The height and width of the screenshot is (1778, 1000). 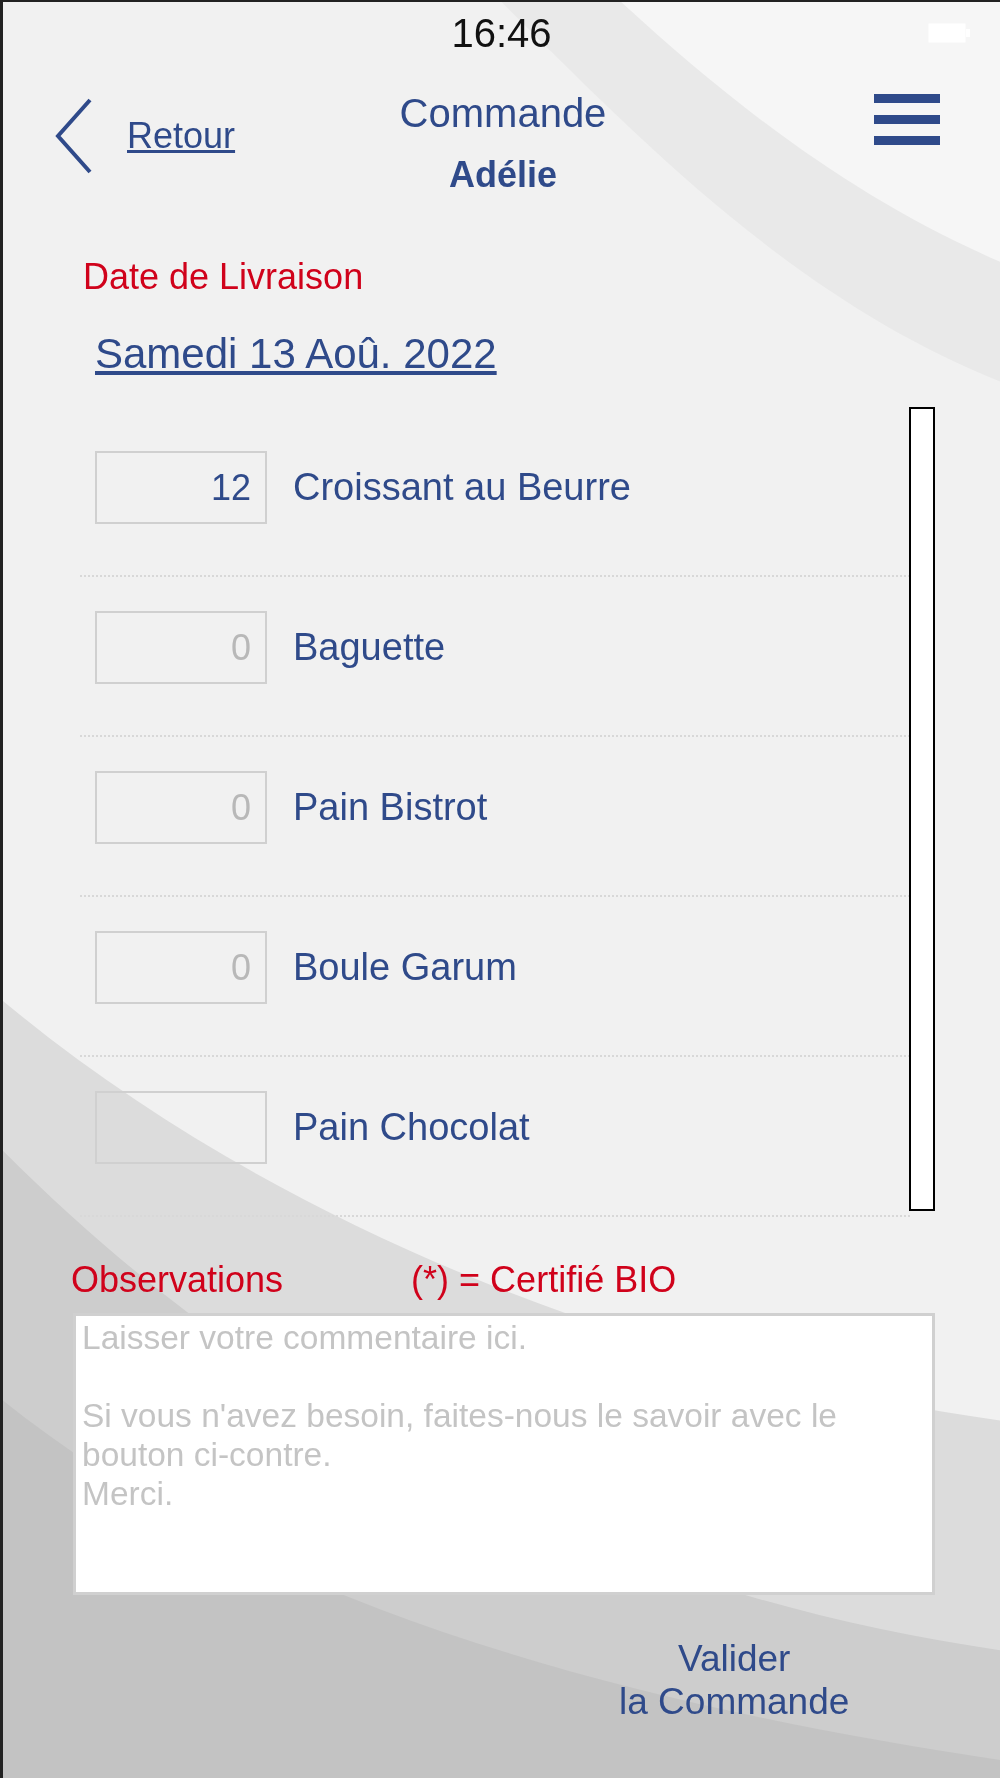 I want to click on menu-icon, so click(x=907, y=120).